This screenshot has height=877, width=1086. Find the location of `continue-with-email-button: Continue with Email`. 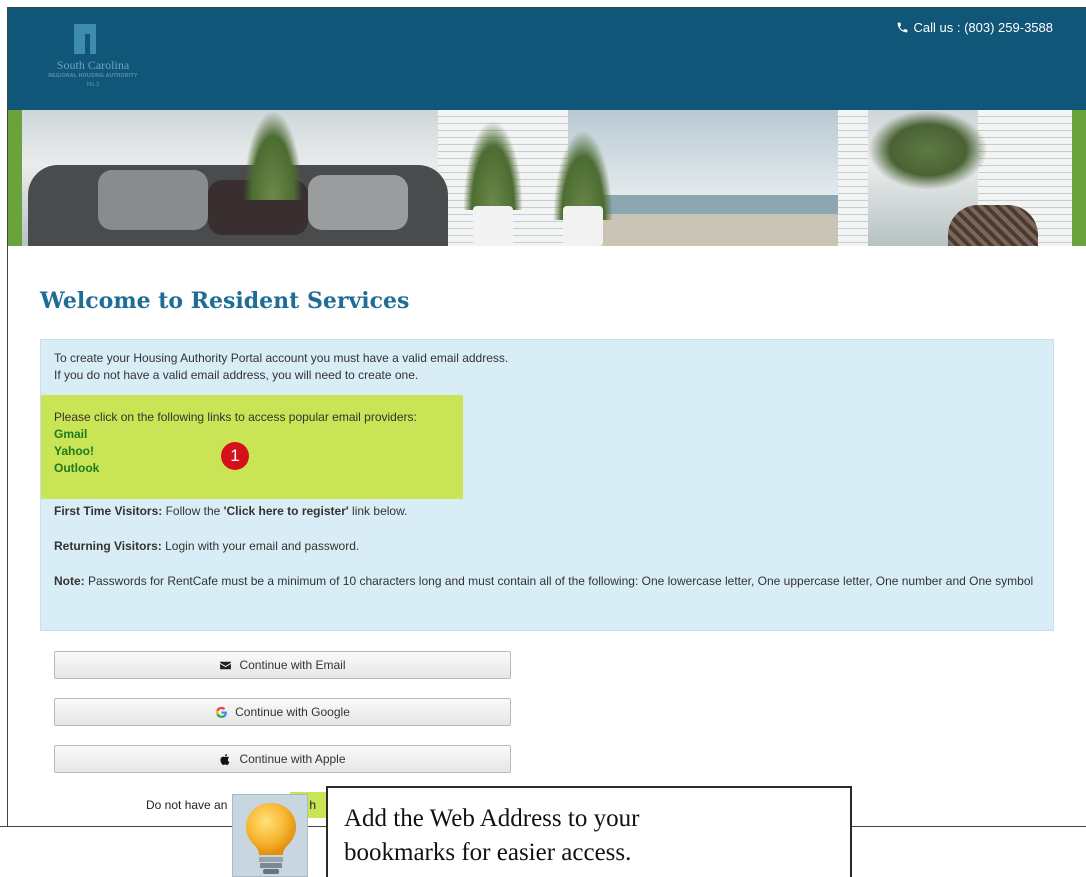

continue-with-email-button: Continue with Email is located at coordinates (282, 665).